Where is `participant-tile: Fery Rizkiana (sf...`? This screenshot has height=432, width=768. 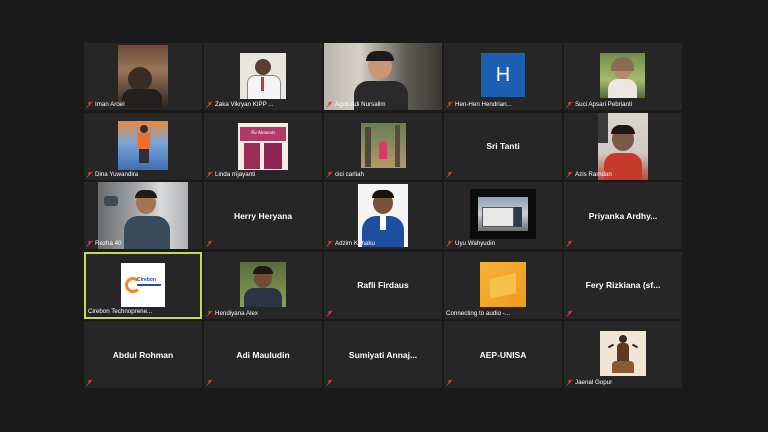 participant-tile: Fery Rizkiana (sf... is located at coordinates (623, 285).